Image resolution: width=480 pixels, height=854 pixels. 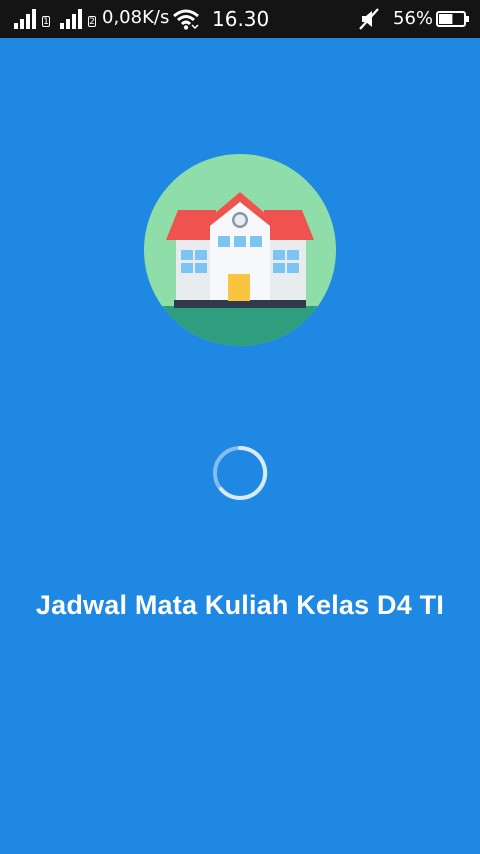 I want to click on battery-icon, so click(x=452, y=19).